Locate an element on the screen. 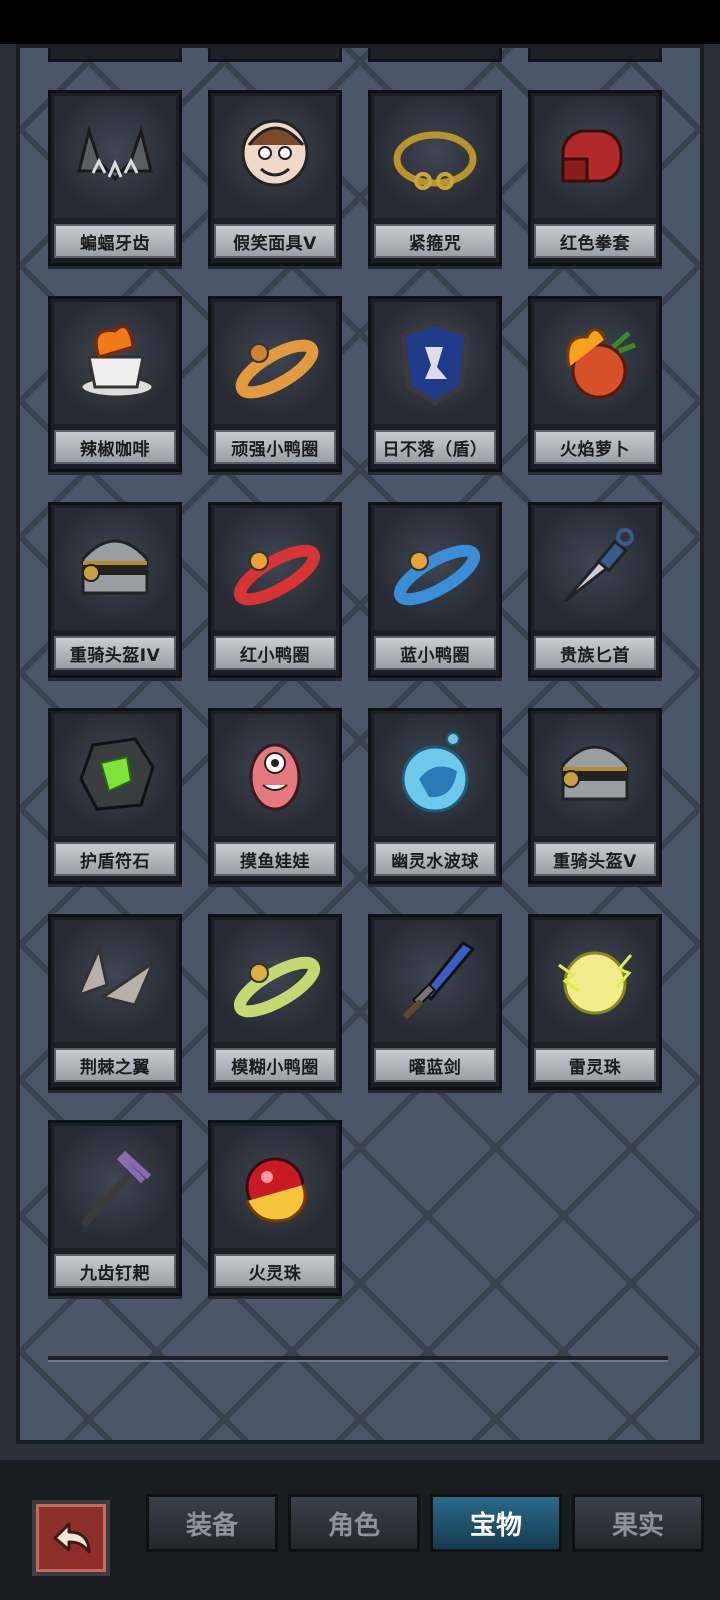 Image resolution: width=720 pixels, height=1600 pixels. blue-duck-ring-icon is located at coordinates (437, 575).